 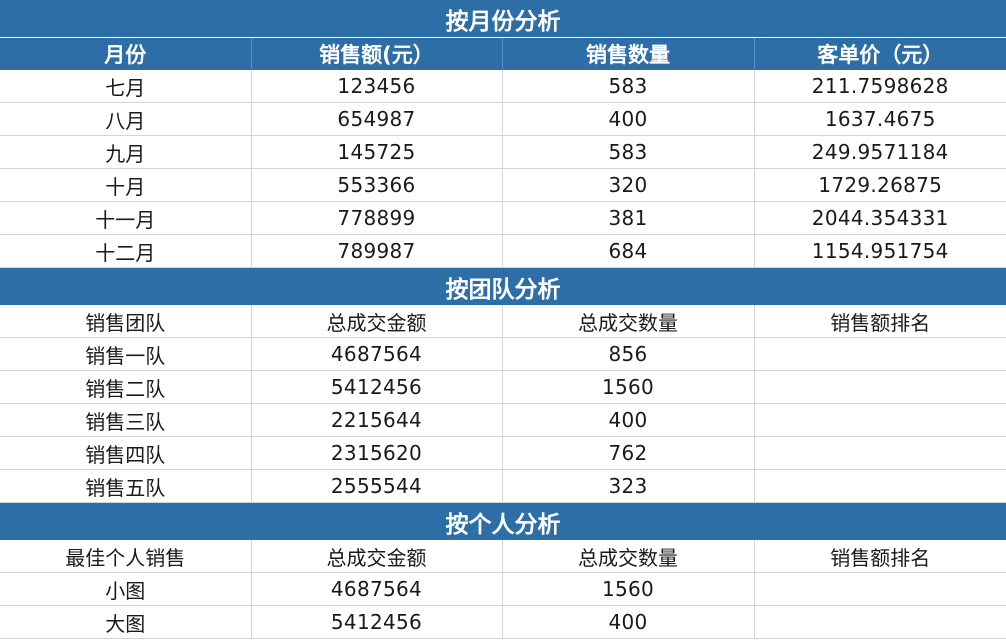 What do you see at coordinates (628, 486) in the screenshot?
I see `total-qty-cell: 323` at bounding box center [628, 486].